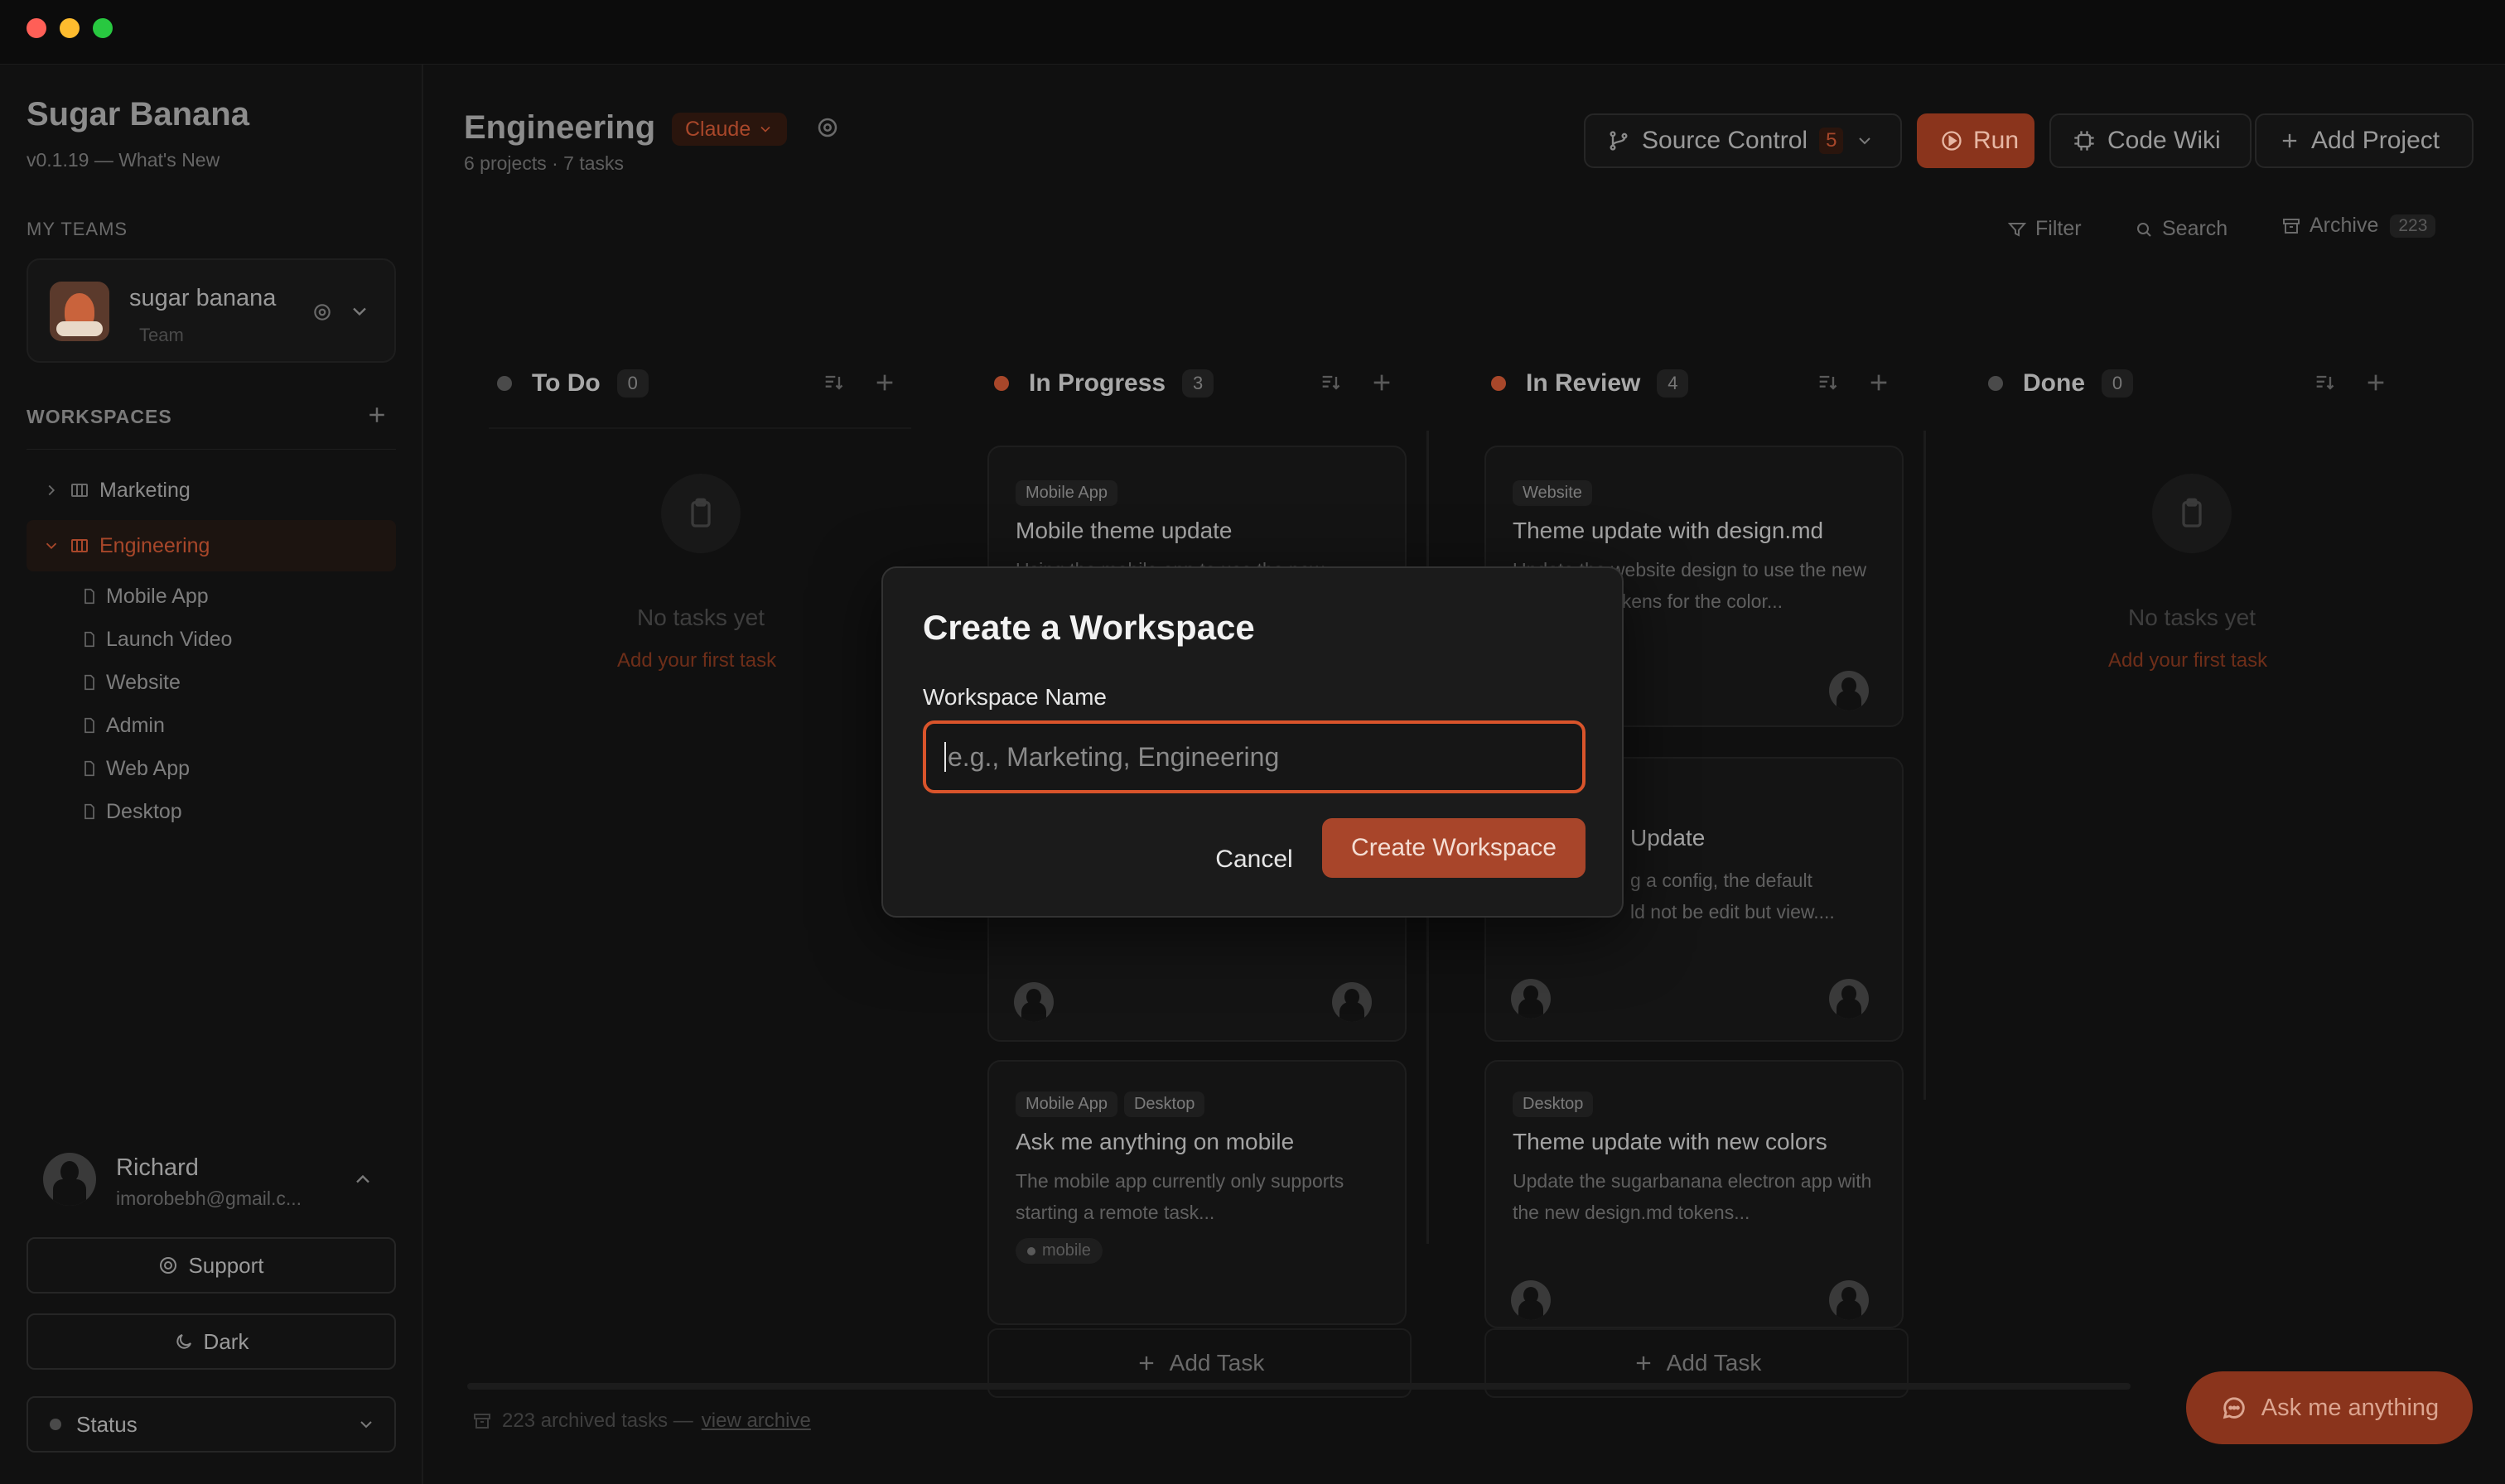  What do you see at coordinates (184, 1342) in the screenshot?
I see `moon-icon` at bounding box center [184, 1342].